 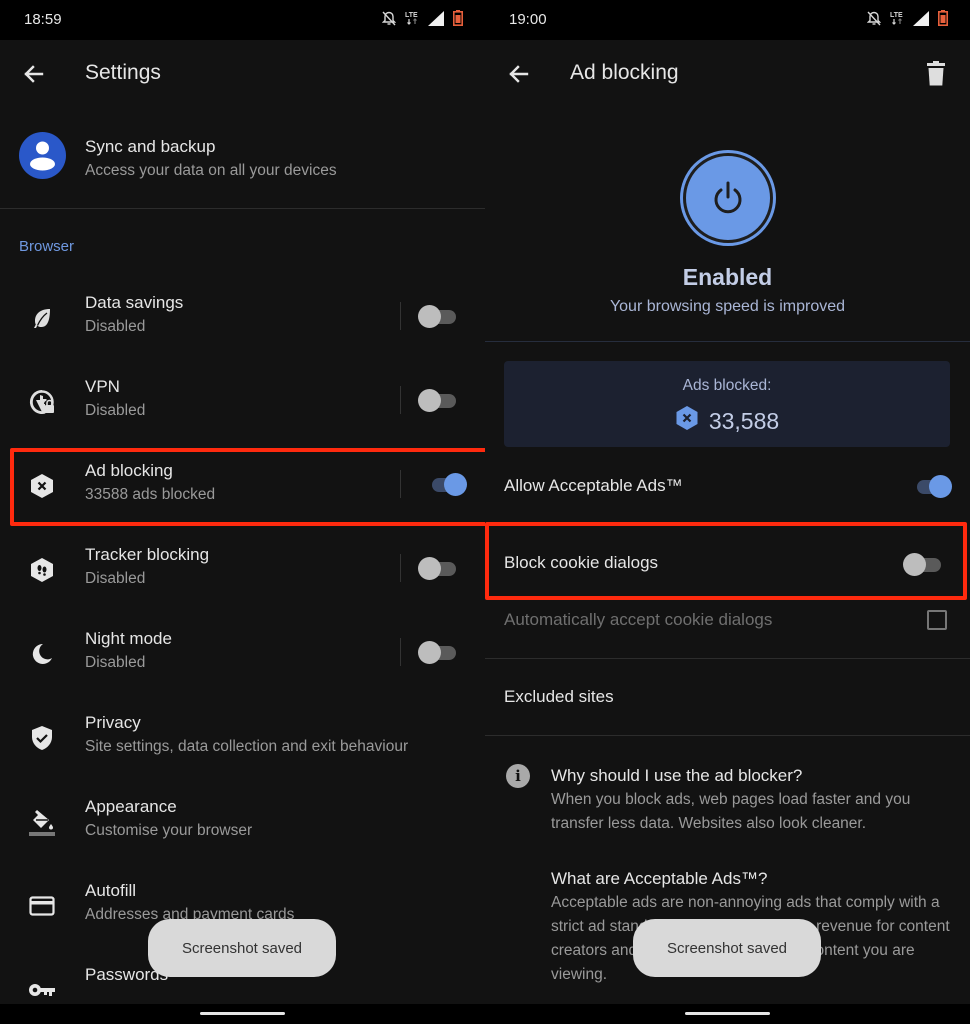 What do you see at coordinates (242, 654) in the screenshot?
I see `settings-item-night-mode: Night mode Disabled` at bounding box center [242, 654].